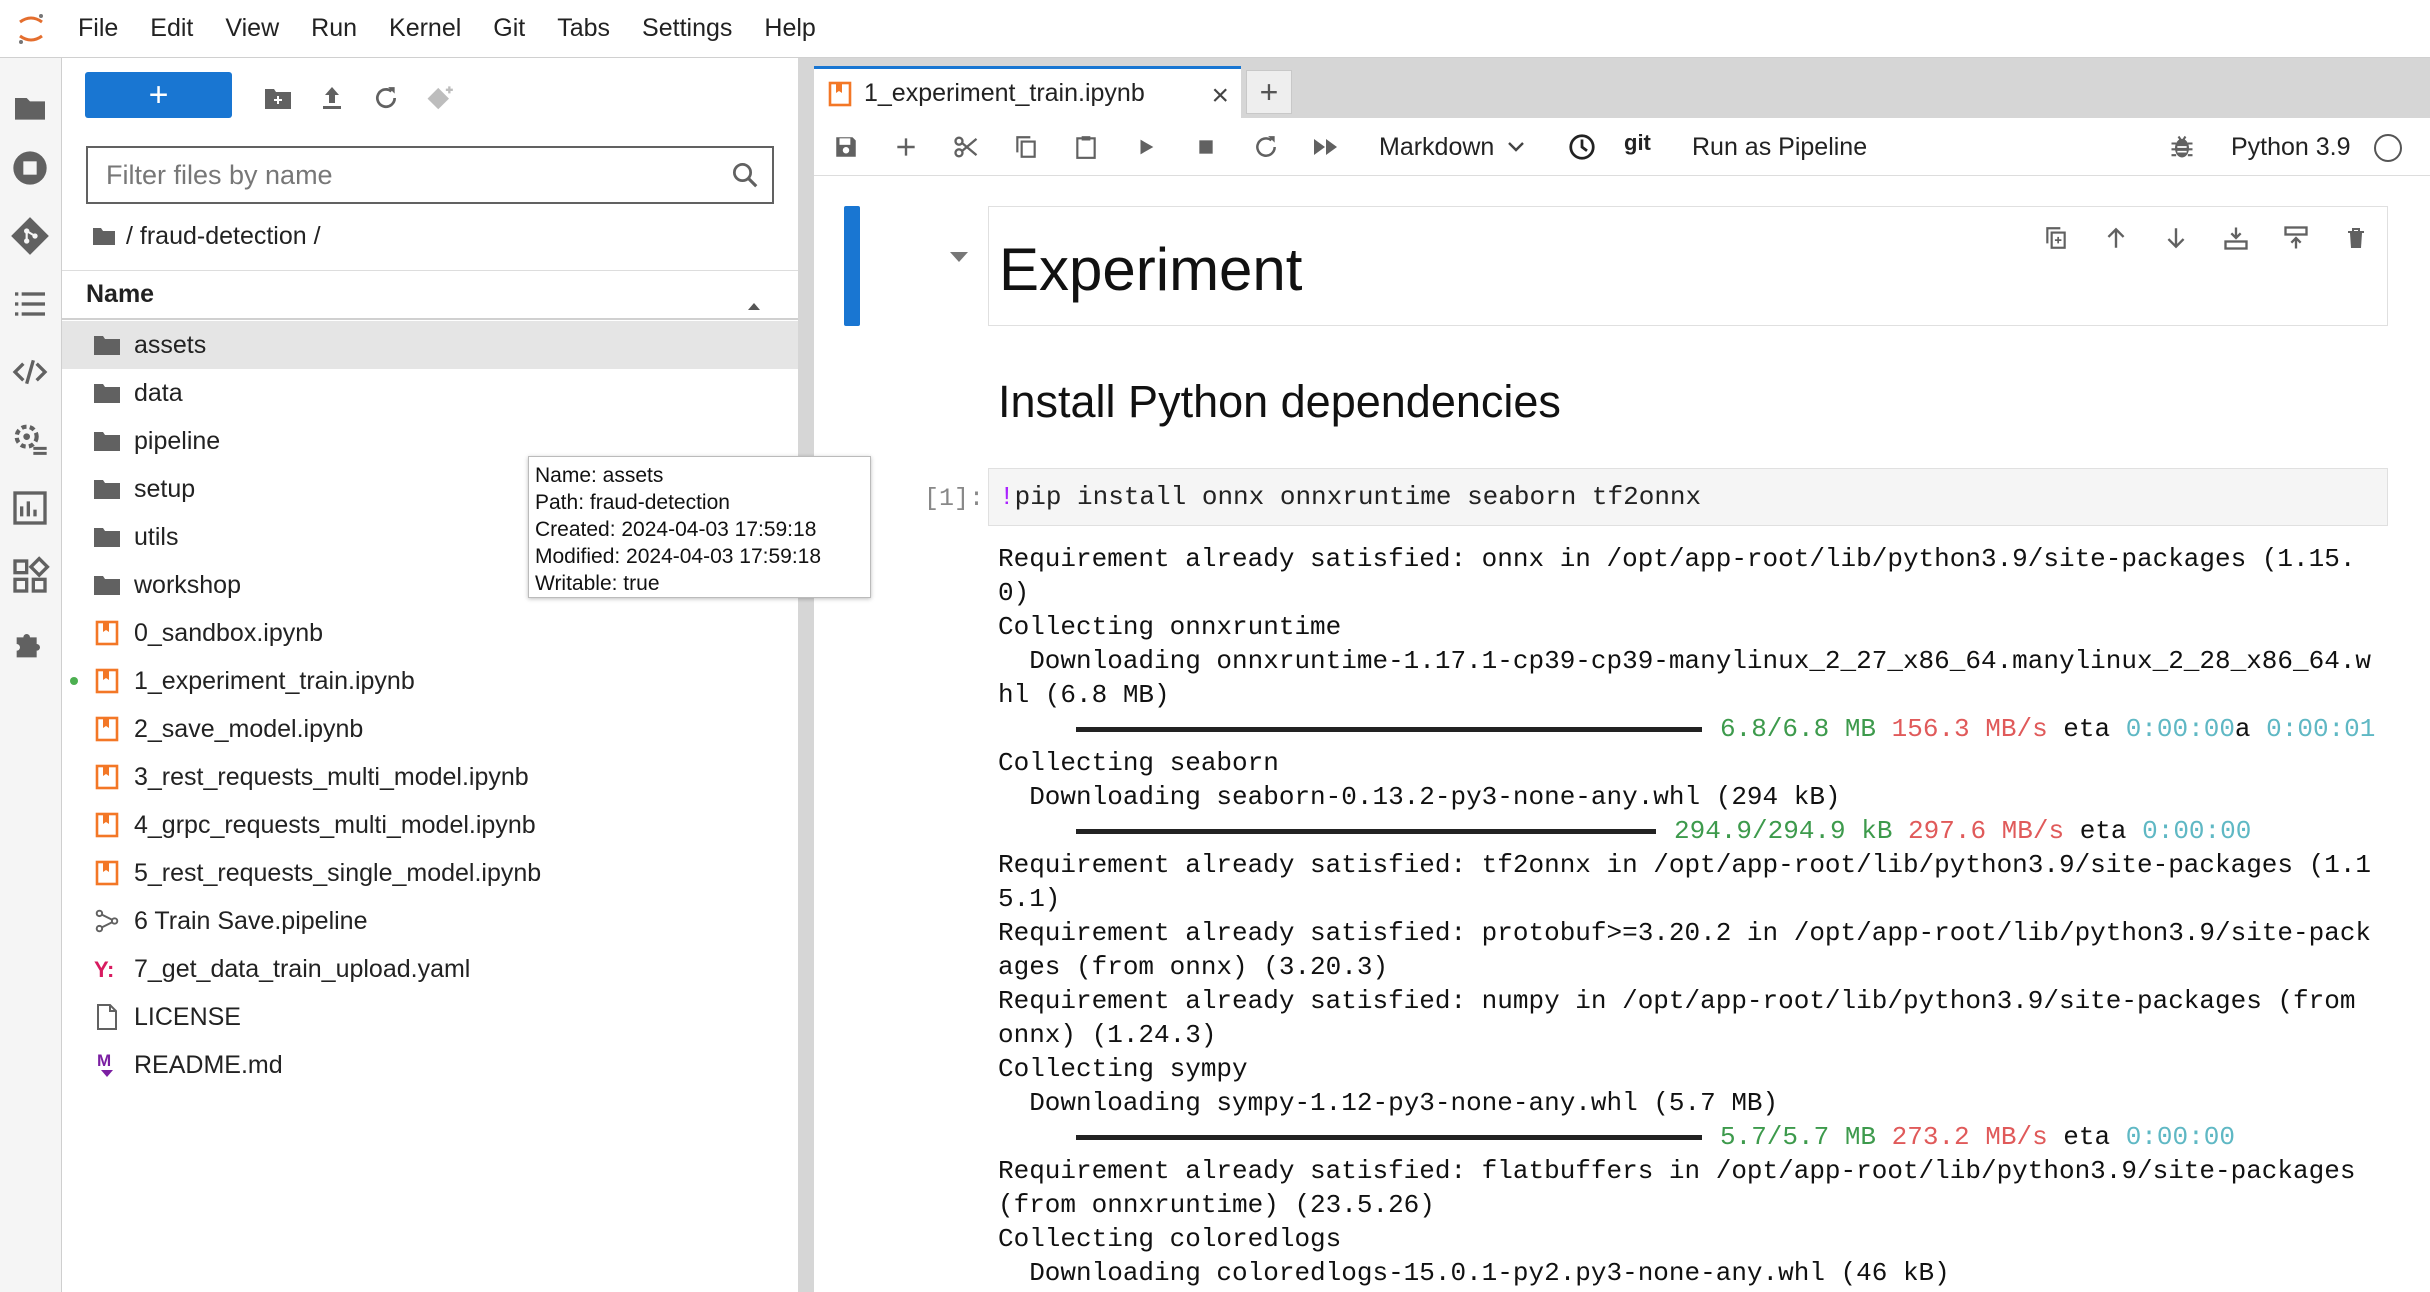  What do you see at coordinates (1779, 147) in the screenshot?
I see `run-as-pipeline-button: Run as Pipeline` at bounding box center [1779, 147].